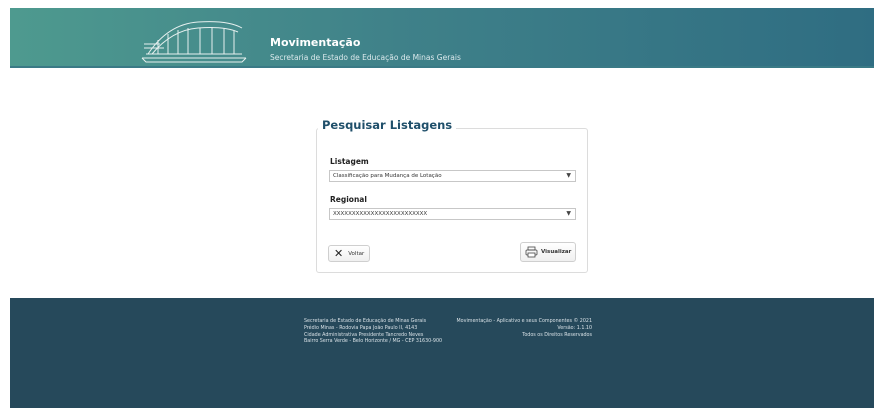  Describe the element at coordinates (452, 214) in the screenshot. I see `regional-select: XXXXXXXXXXXXXXXXXXXXXXXXX ▼` at that location.